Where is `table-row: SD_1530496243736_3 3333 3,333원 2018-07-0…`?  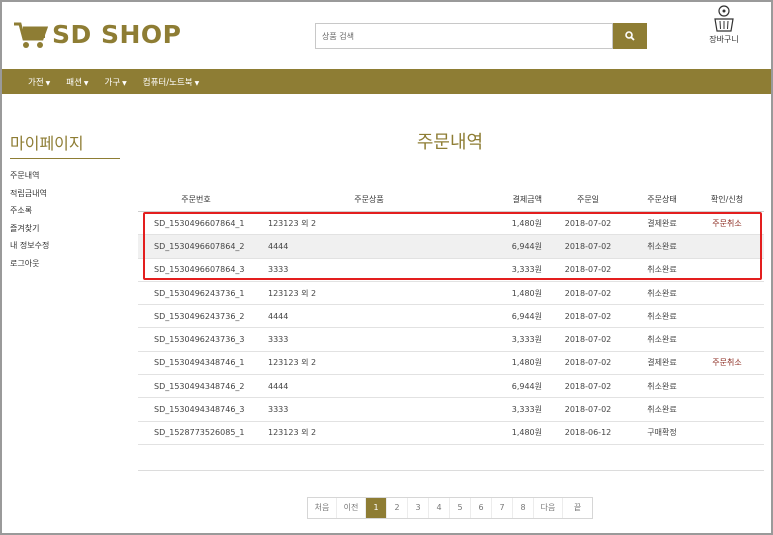 table-row: SD_1530496243736_3 3333 3,333원 2018-07-0… is located at coordinates (451, 340).